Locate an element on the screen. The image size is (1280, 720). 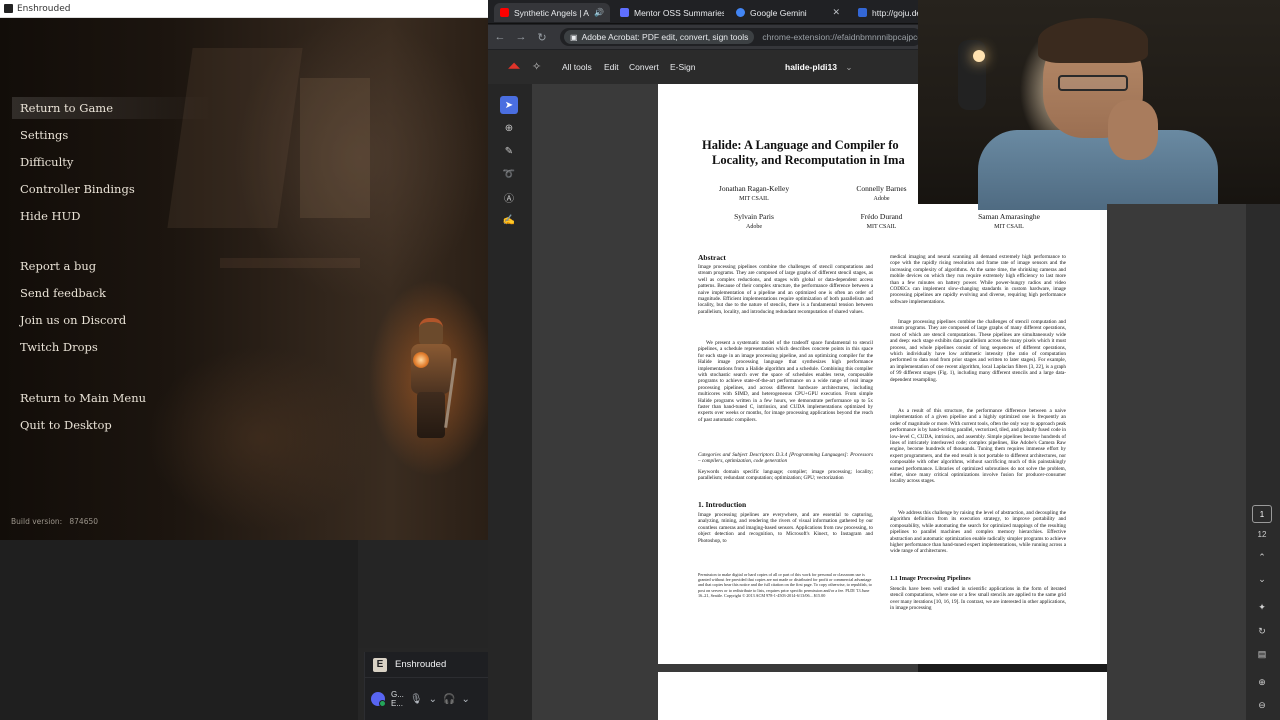
author-name: Frédo Durand is located at coordinates (881, 216).